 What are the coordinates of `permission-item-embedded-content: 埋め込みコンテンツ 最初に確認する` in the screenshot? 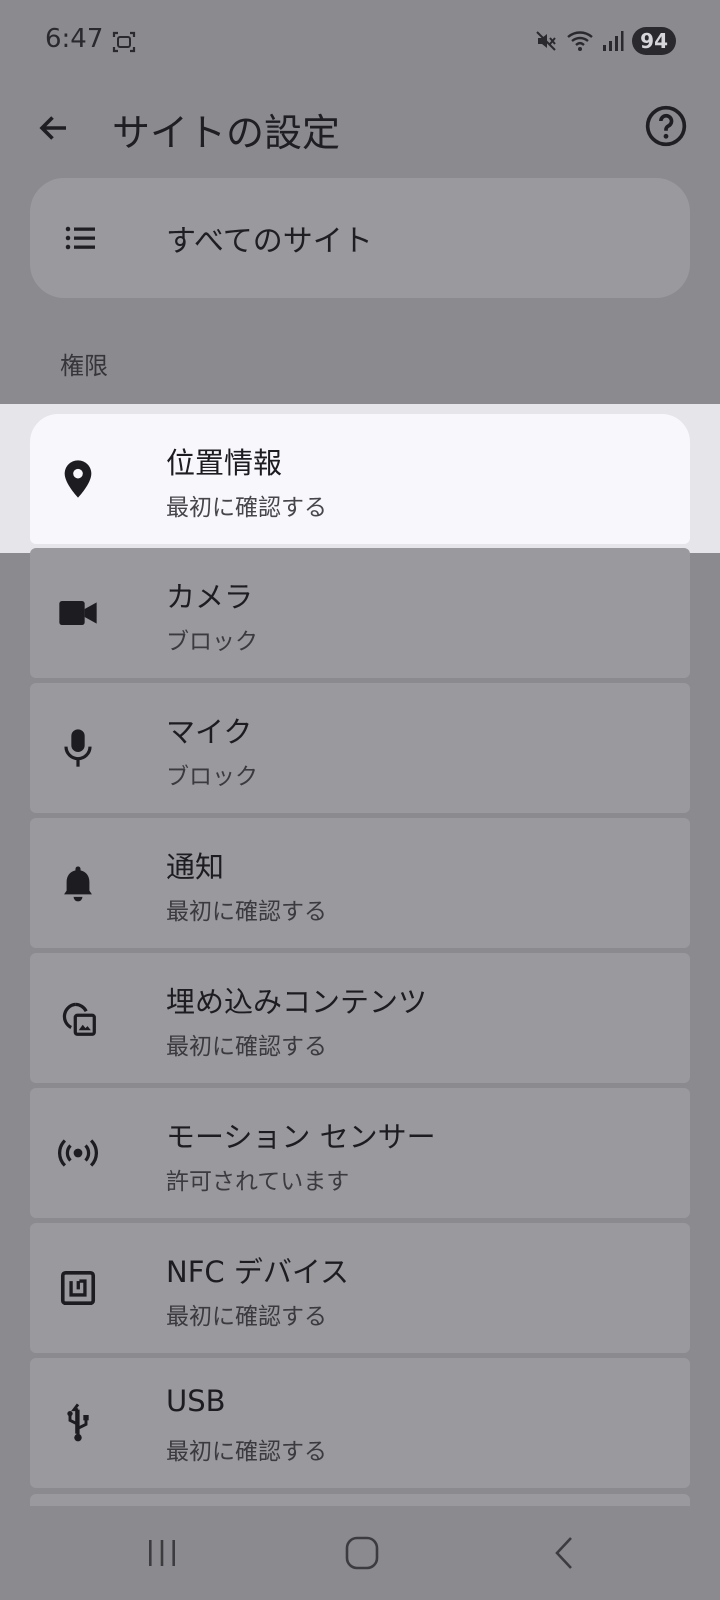 It's located at (360, 1018).